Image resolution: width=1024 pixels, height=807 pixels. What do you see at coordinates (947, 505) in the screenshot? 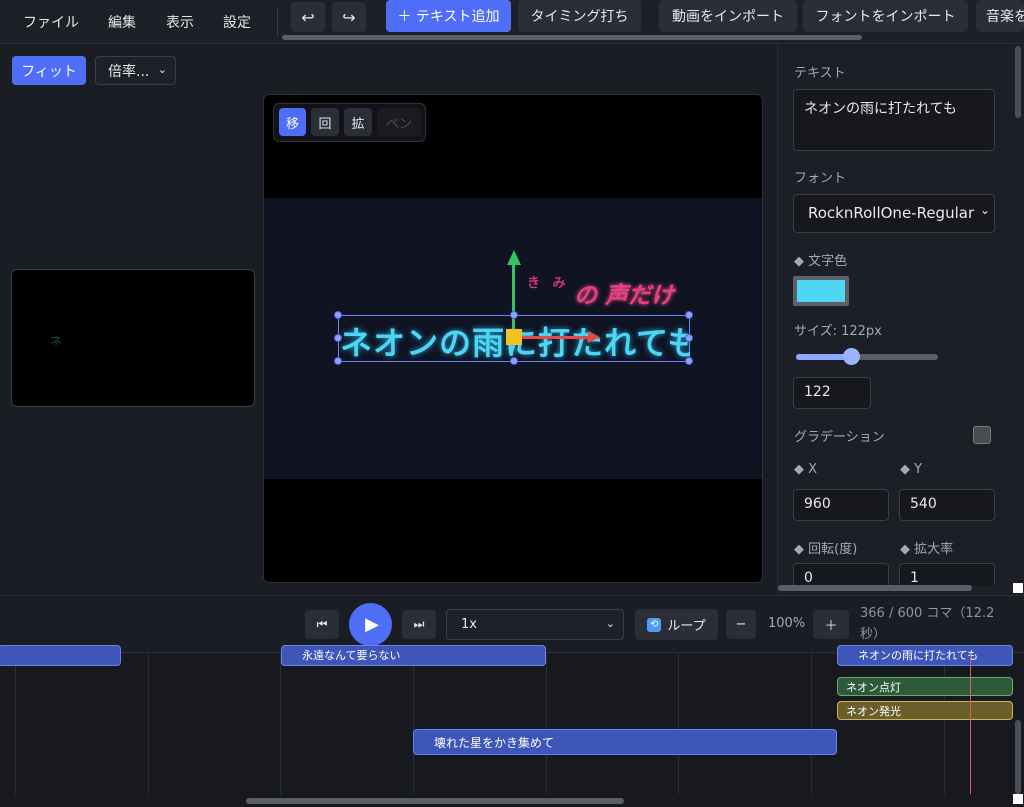
I see `y-input: 540` at bounding box center [947, 505].